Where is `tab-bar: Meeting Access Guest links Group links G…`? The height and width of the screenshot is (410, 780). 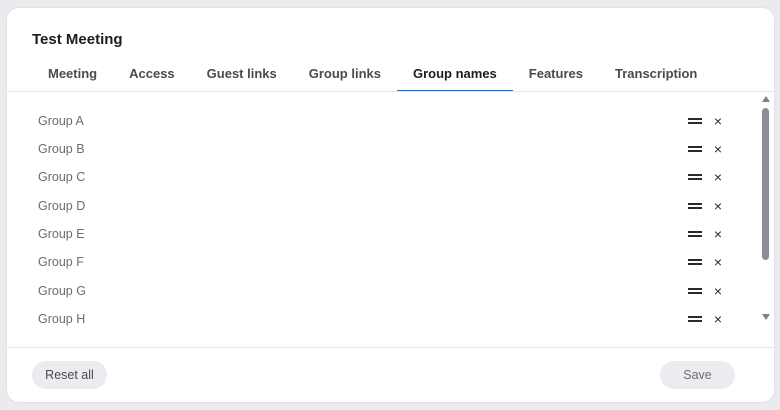
tab-bar: Meeting Access Guest links Group links G… is located at coordinates (372, 76).